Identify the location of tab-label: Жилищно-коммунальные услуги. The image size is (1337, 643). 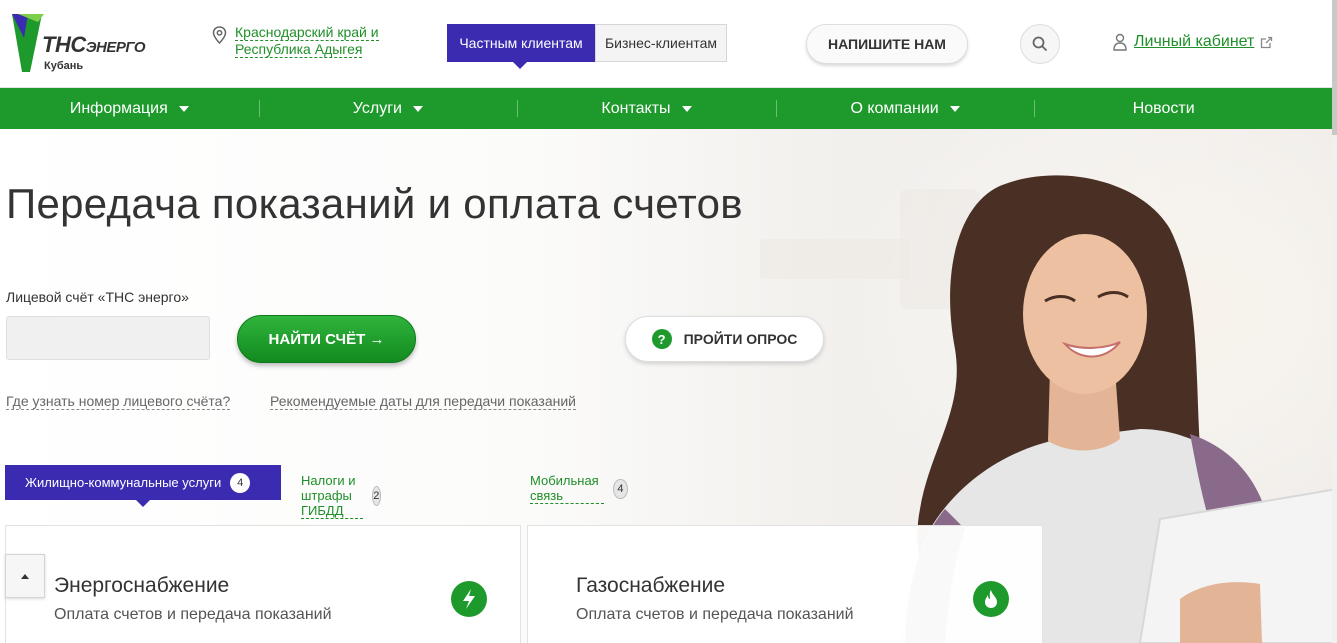
(123, 482).